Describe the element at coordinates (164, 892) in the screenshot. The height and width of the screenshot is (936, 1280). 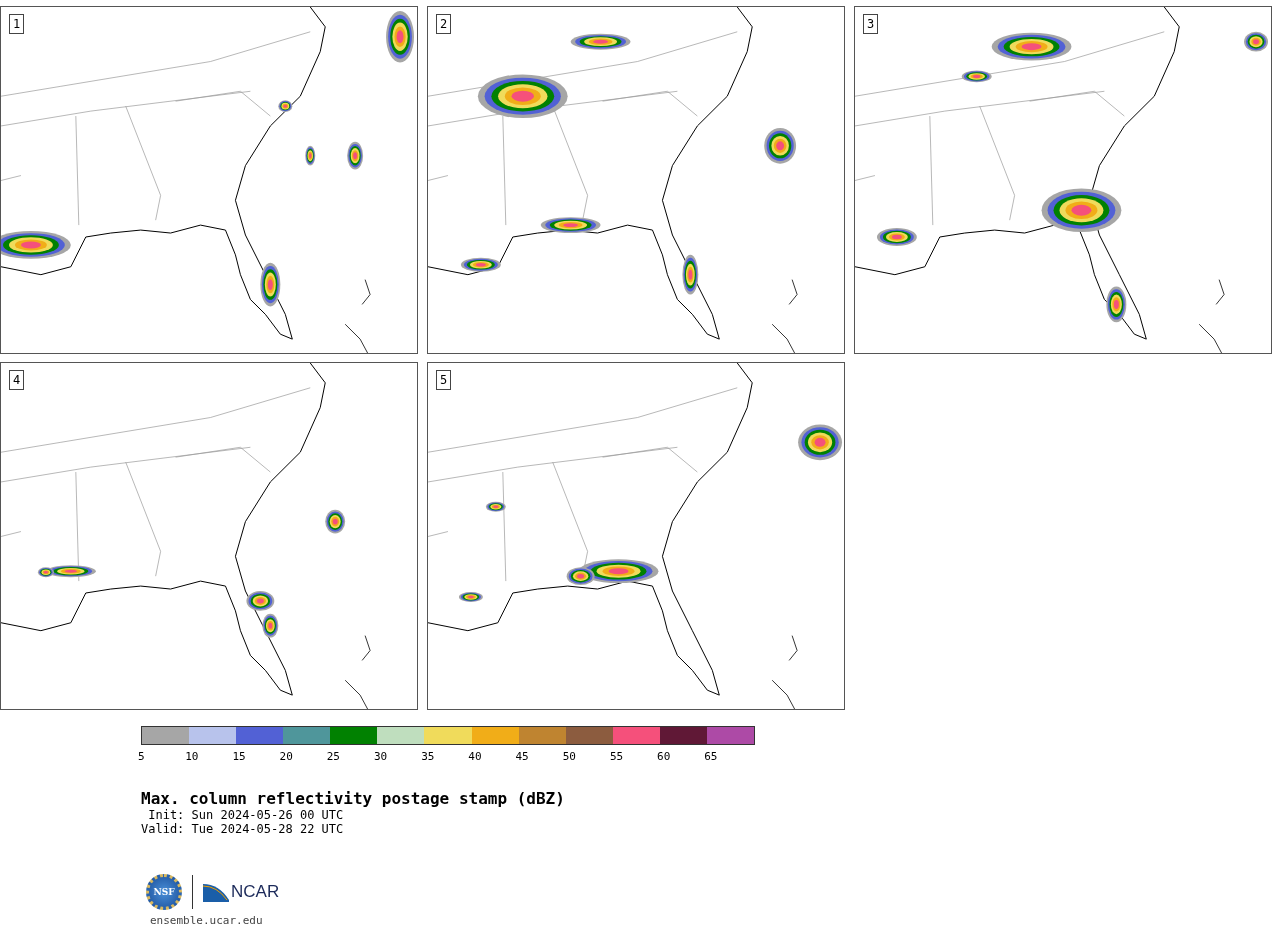
I see `seal-logo: NSF` at that location.